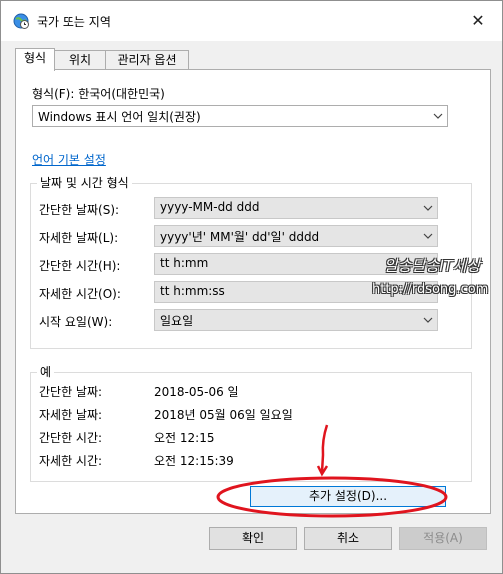 The image size is (503, 574). Describe the element at coordinates (84, 182) in the screenshot. I see `datetime-group-title: 날짜 및 시간 형식` at that location.